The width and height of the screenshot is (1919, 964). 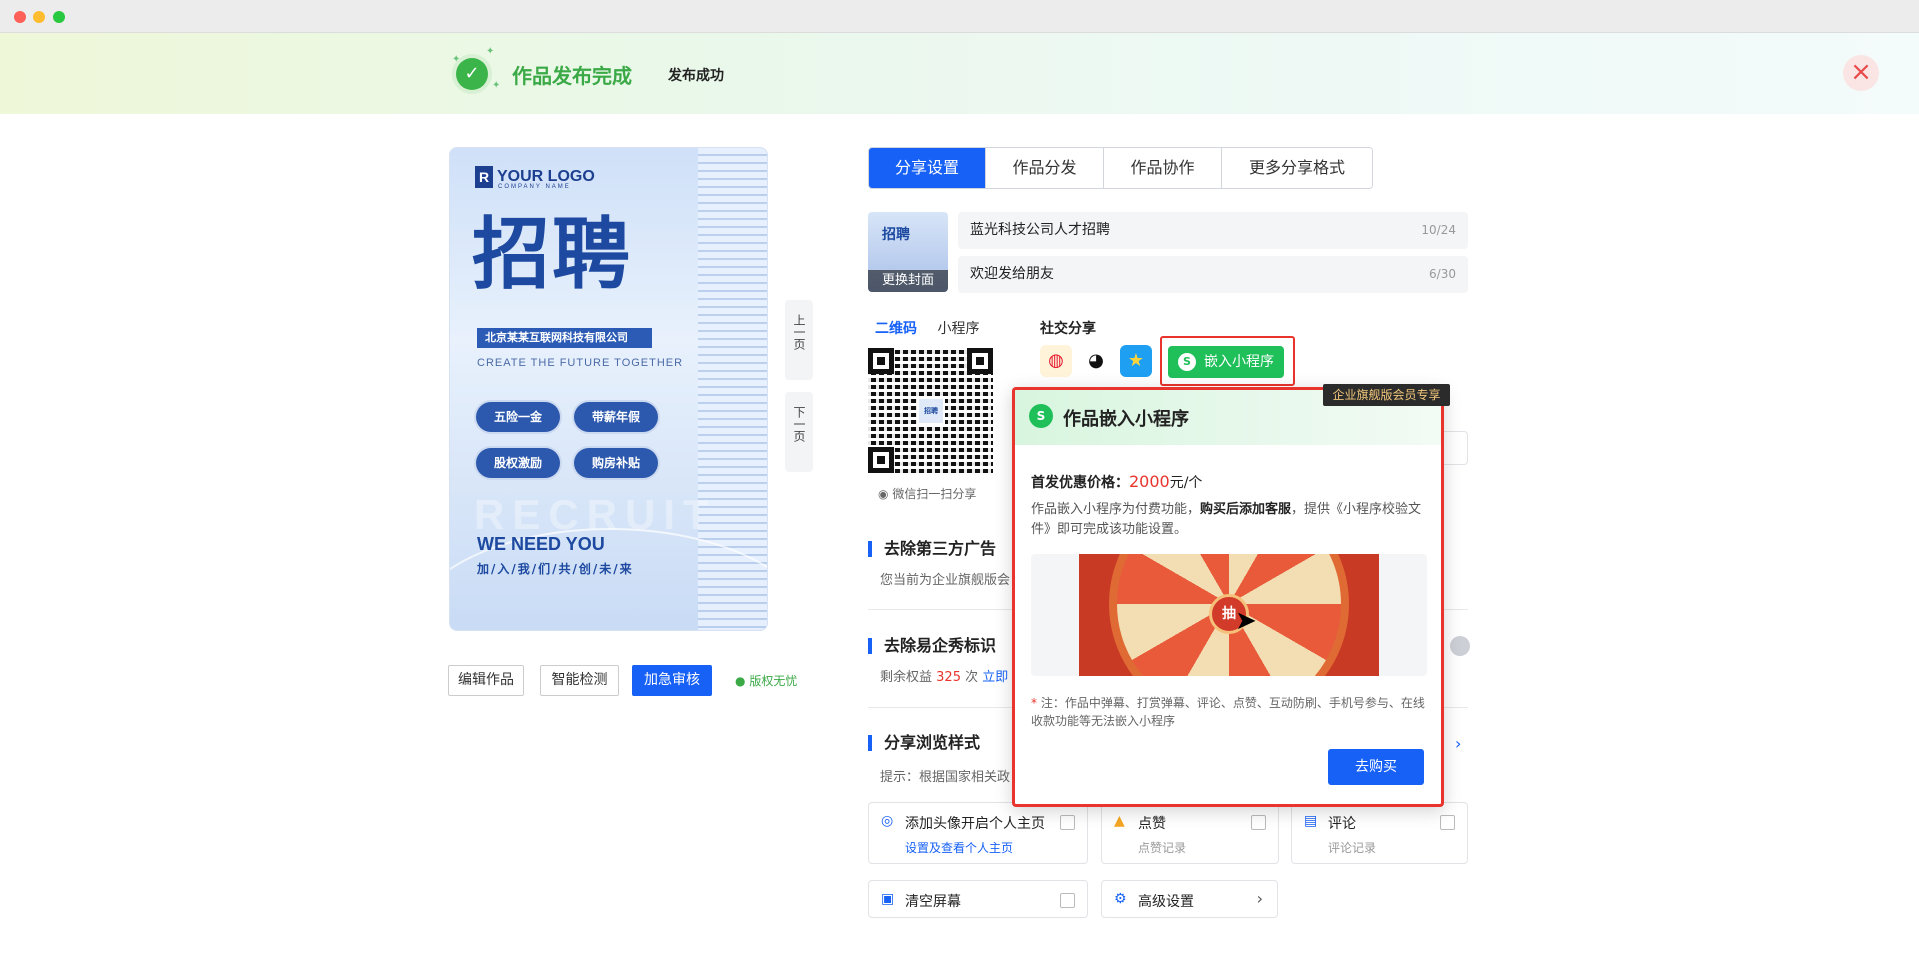 What do you see at coordinates (1080, 483) in the screenshot?
I see `price-label: 首发优惠价格：` at bounding box center [1080, 483].